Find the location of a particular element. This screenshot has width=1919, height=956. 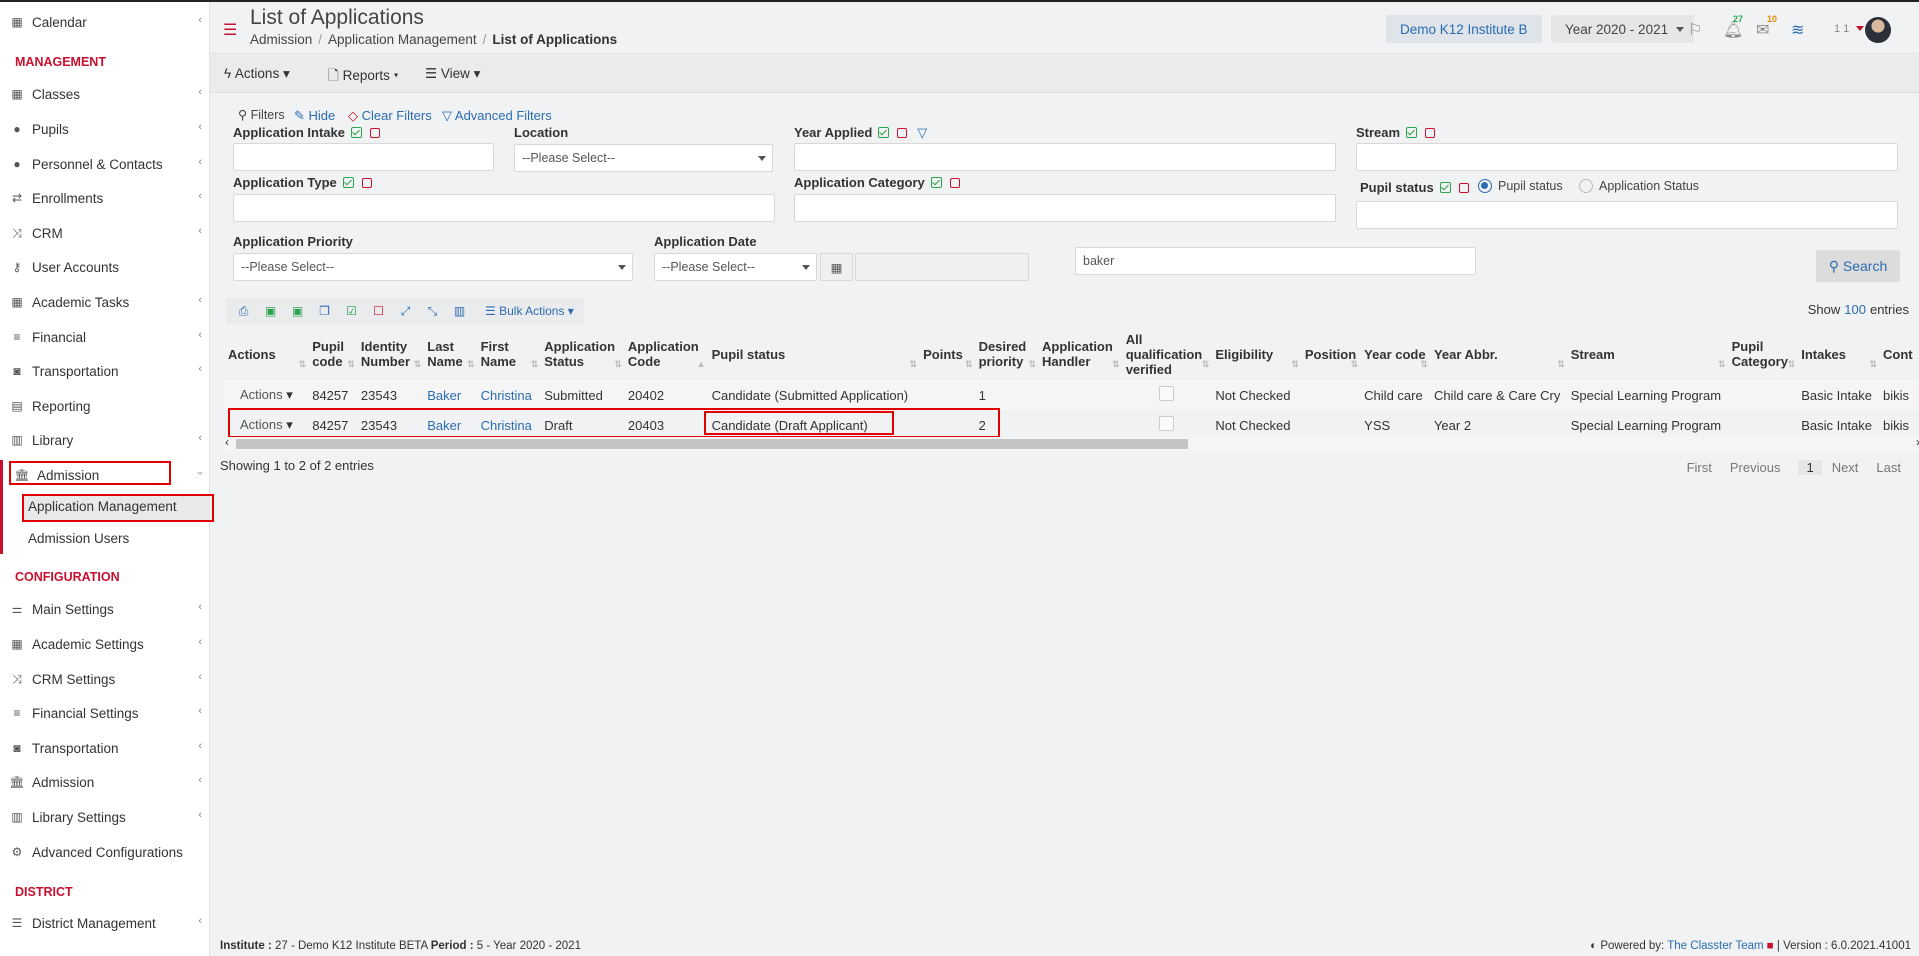

sidebar-item-crm-settings: ⤨ CRM Settings ‹ is located at coordinates (105, 679).